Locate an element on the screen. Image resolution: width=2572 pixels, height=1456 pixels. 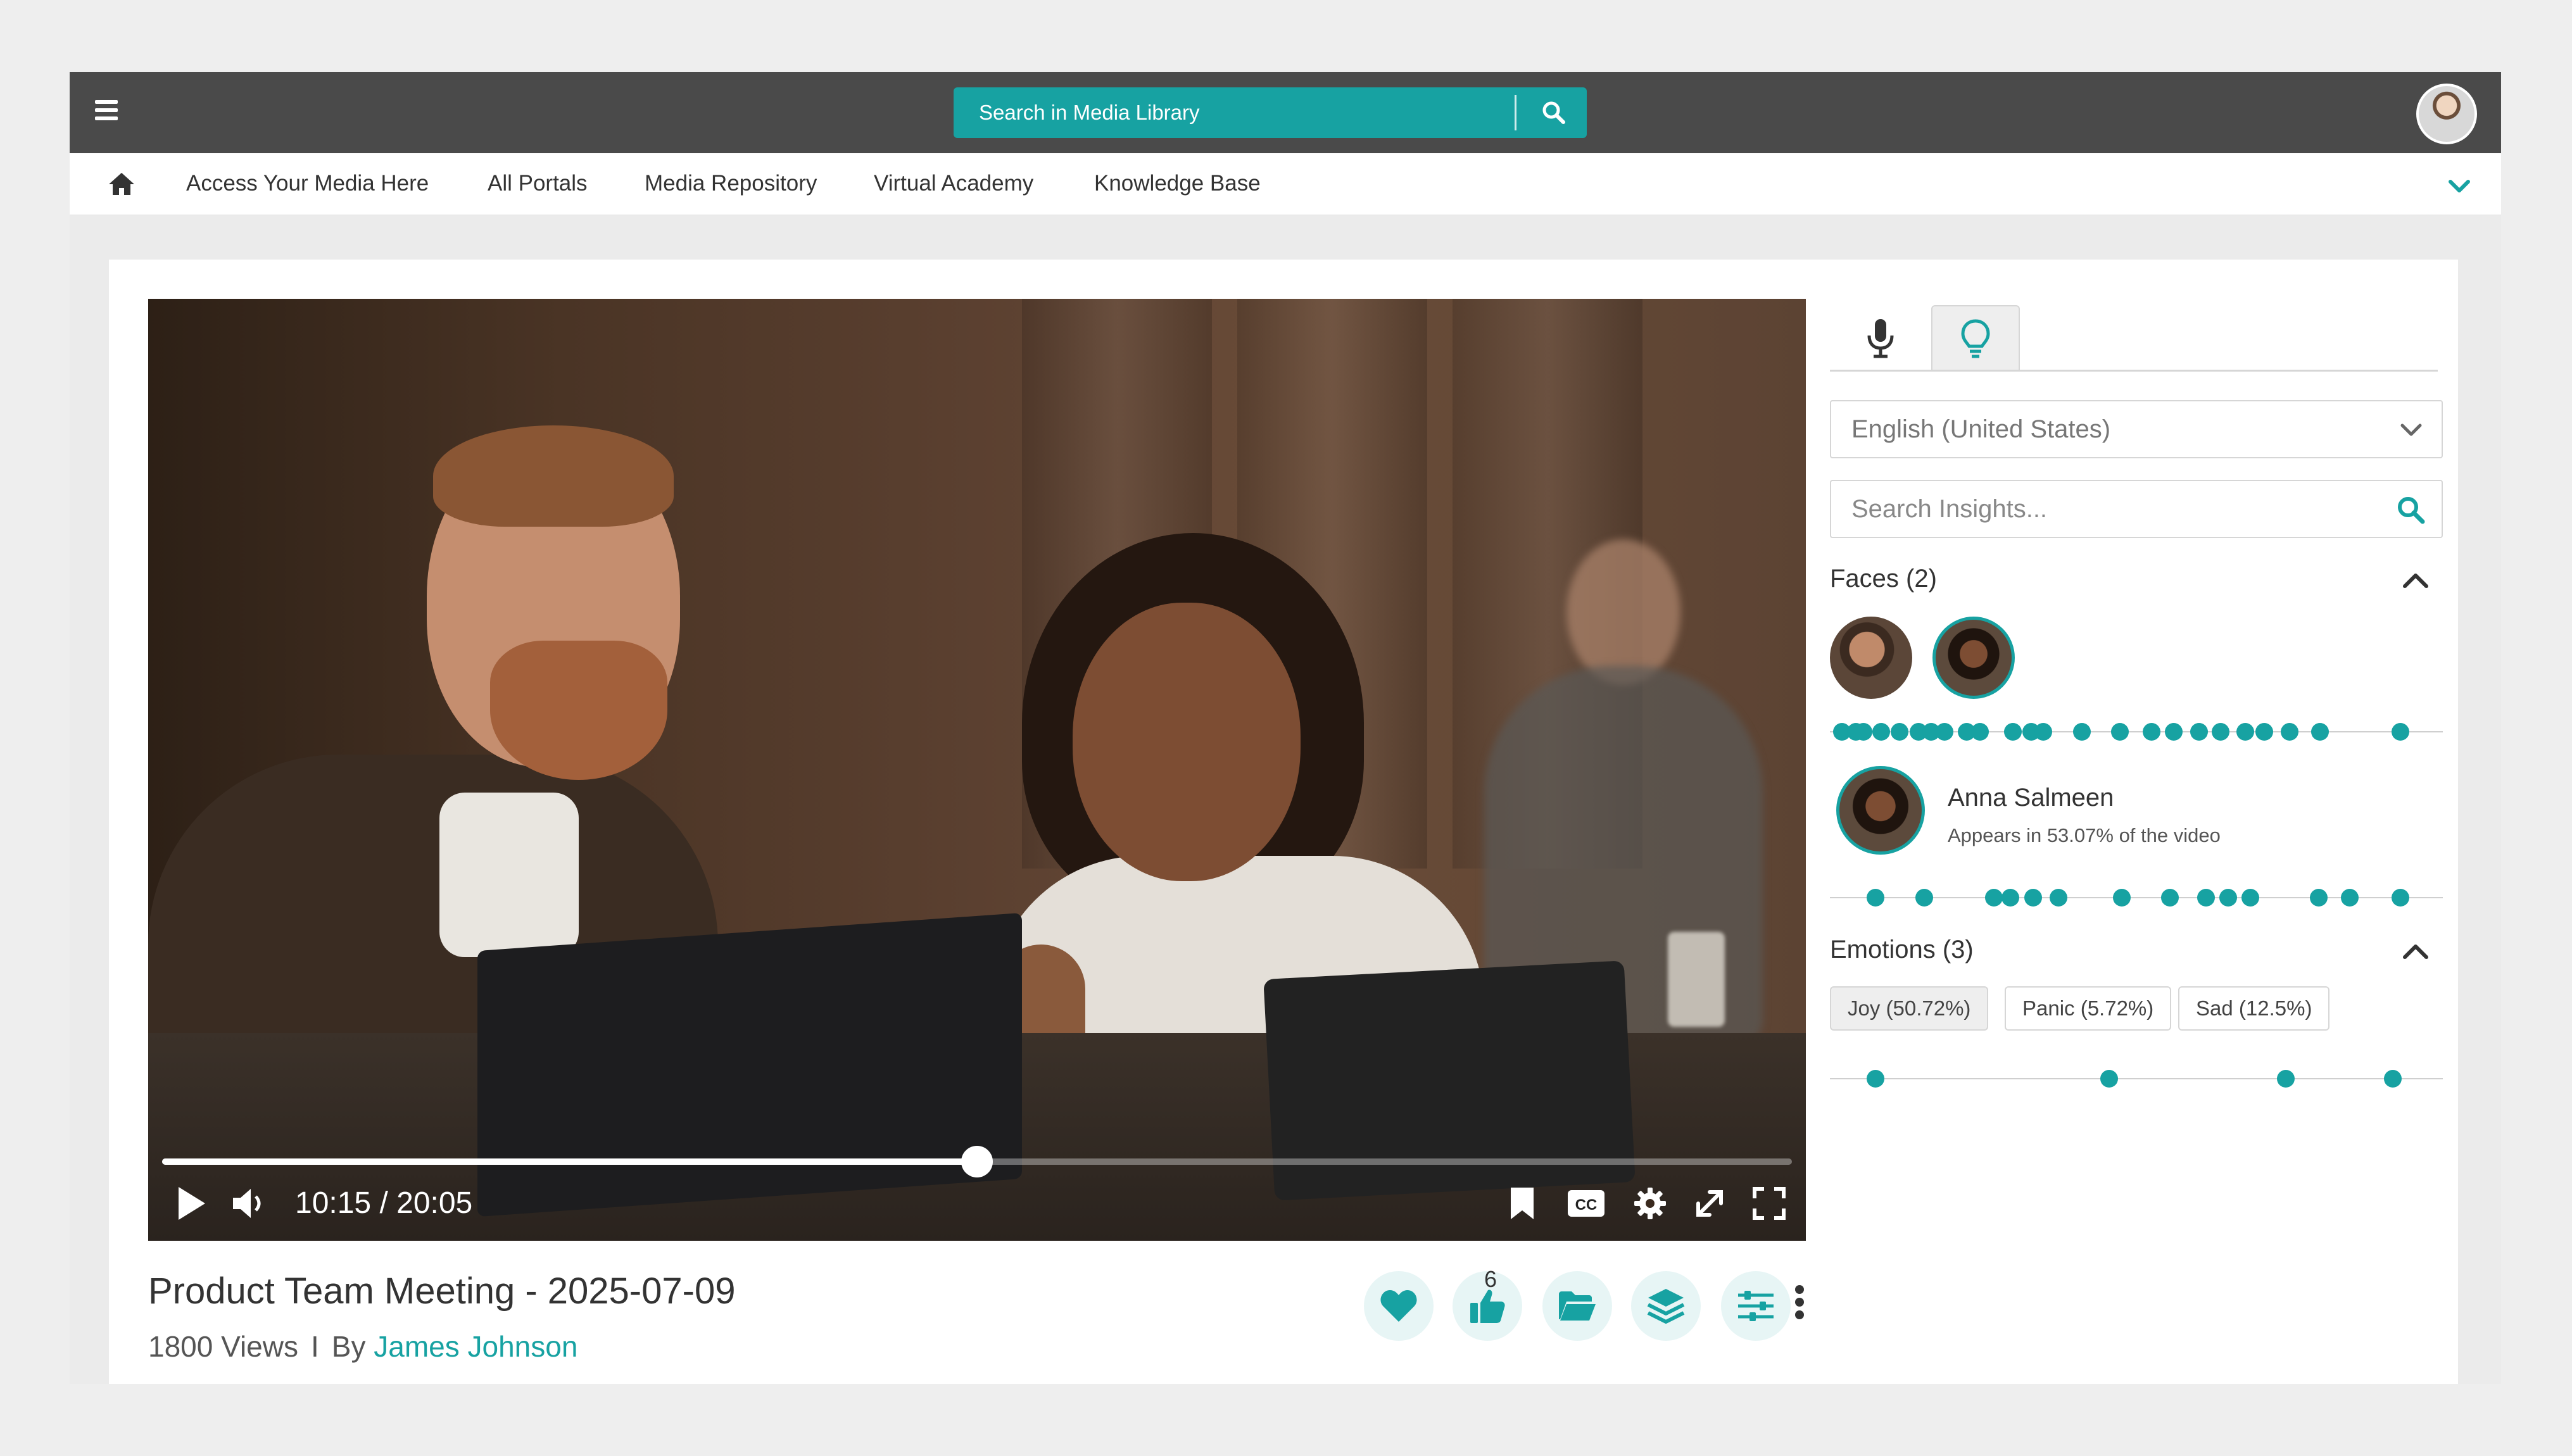
bookmark-icon is located at coordinates (1522, 1203).